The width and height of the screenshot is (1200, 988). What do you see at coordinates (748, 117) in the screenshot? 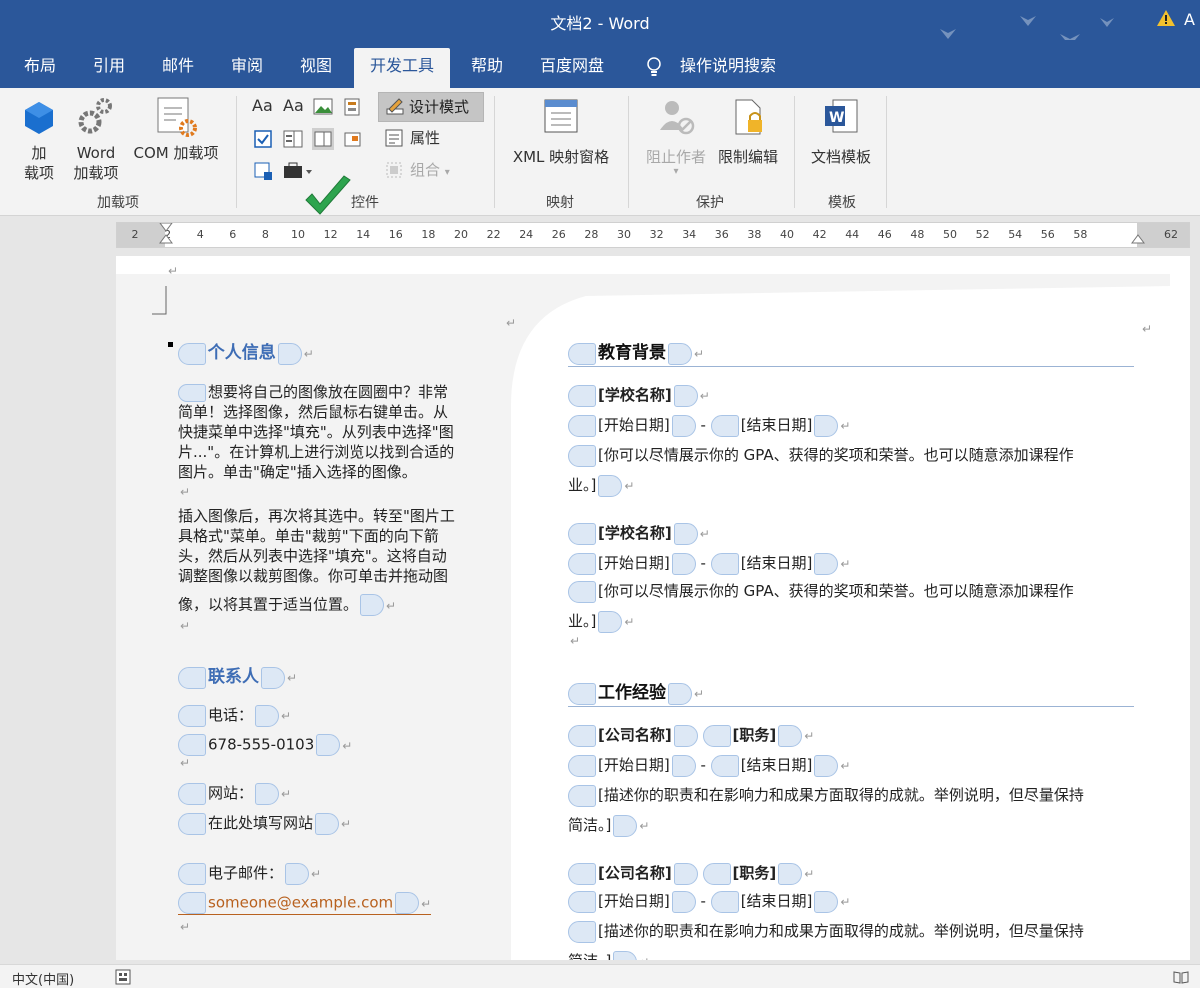
I see `restrict-editing-icon` at bounding box center [748, 117].